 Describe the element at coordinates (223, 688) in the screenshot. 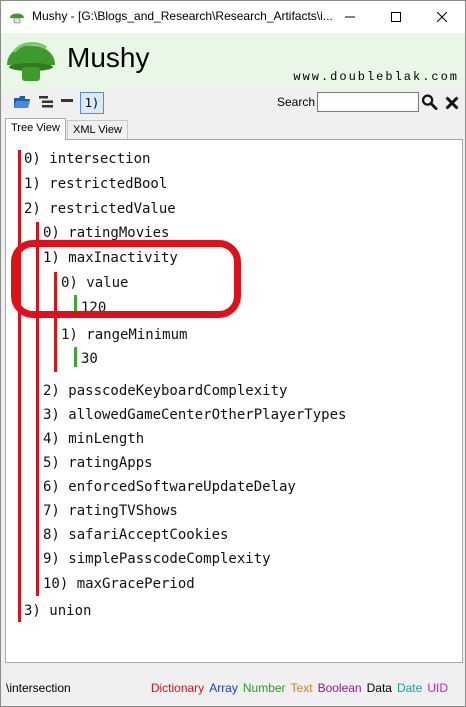

I see `legend-array: Array` at that location.